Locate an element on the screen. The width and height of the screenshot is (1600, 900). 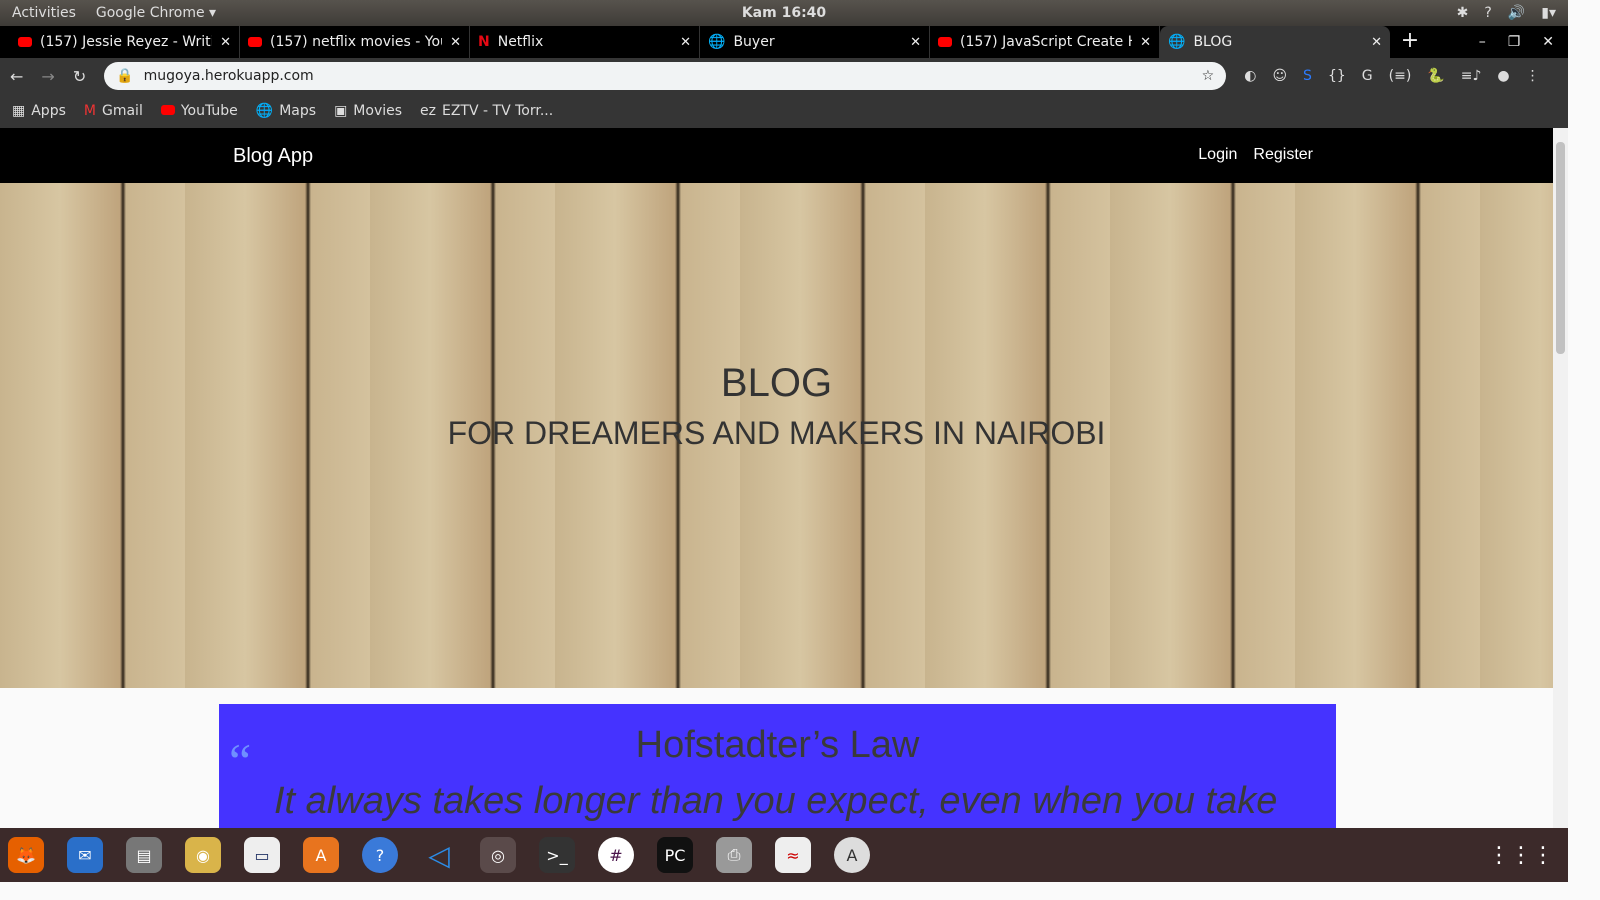
python-icon: 🐍 is located at coordinates (1435, 76).